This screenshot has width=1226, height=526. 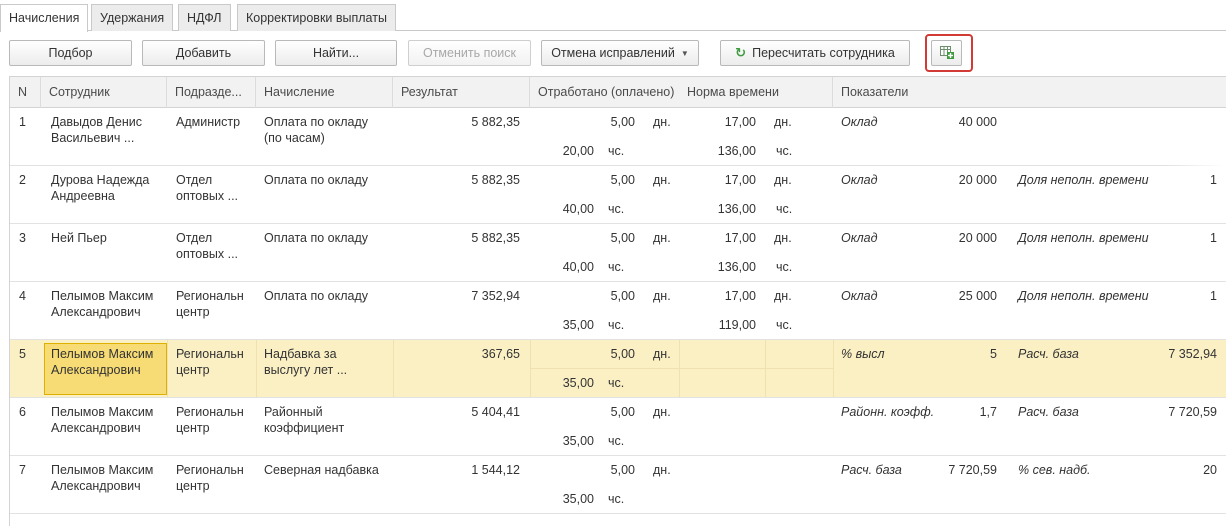 What do you see at coordinates (324, 92) in the screenshot?
I see `column-header-accrual: Начисление` at bounding box center [324, 92].